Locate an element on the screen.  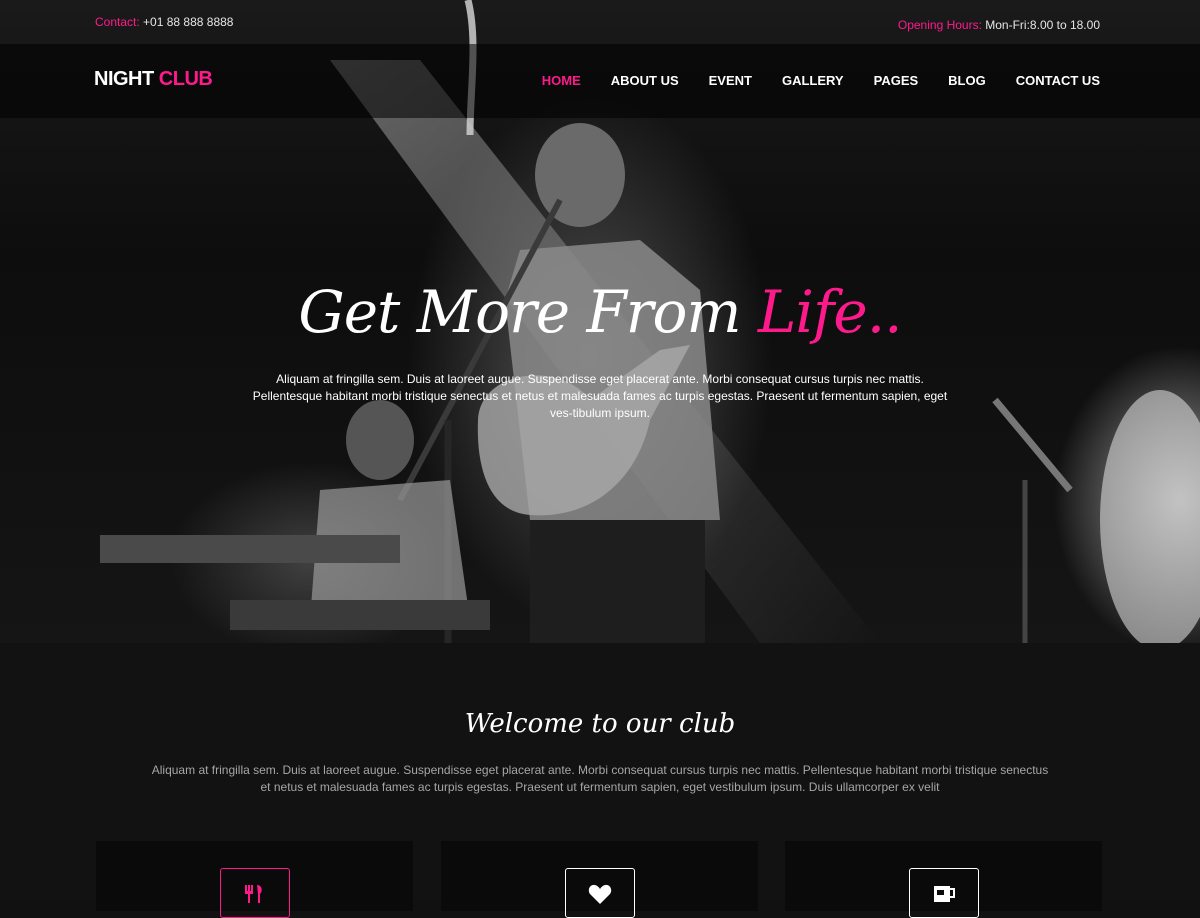
heart-icon is located at coordinates (599, 893).